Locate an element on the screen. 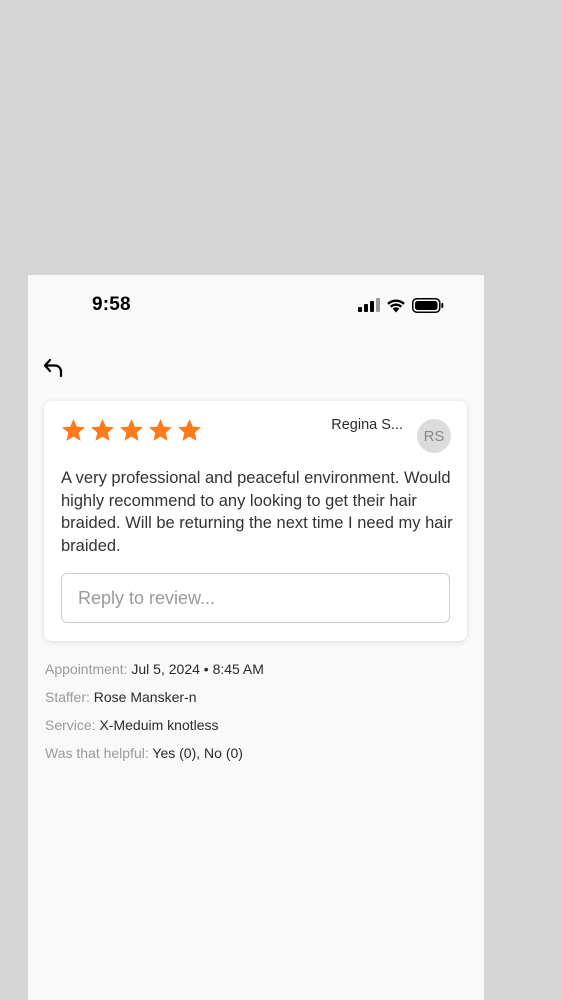 The height and width of the screenshot is (1000, 562). star-rating is located at coordinates (131, 430).